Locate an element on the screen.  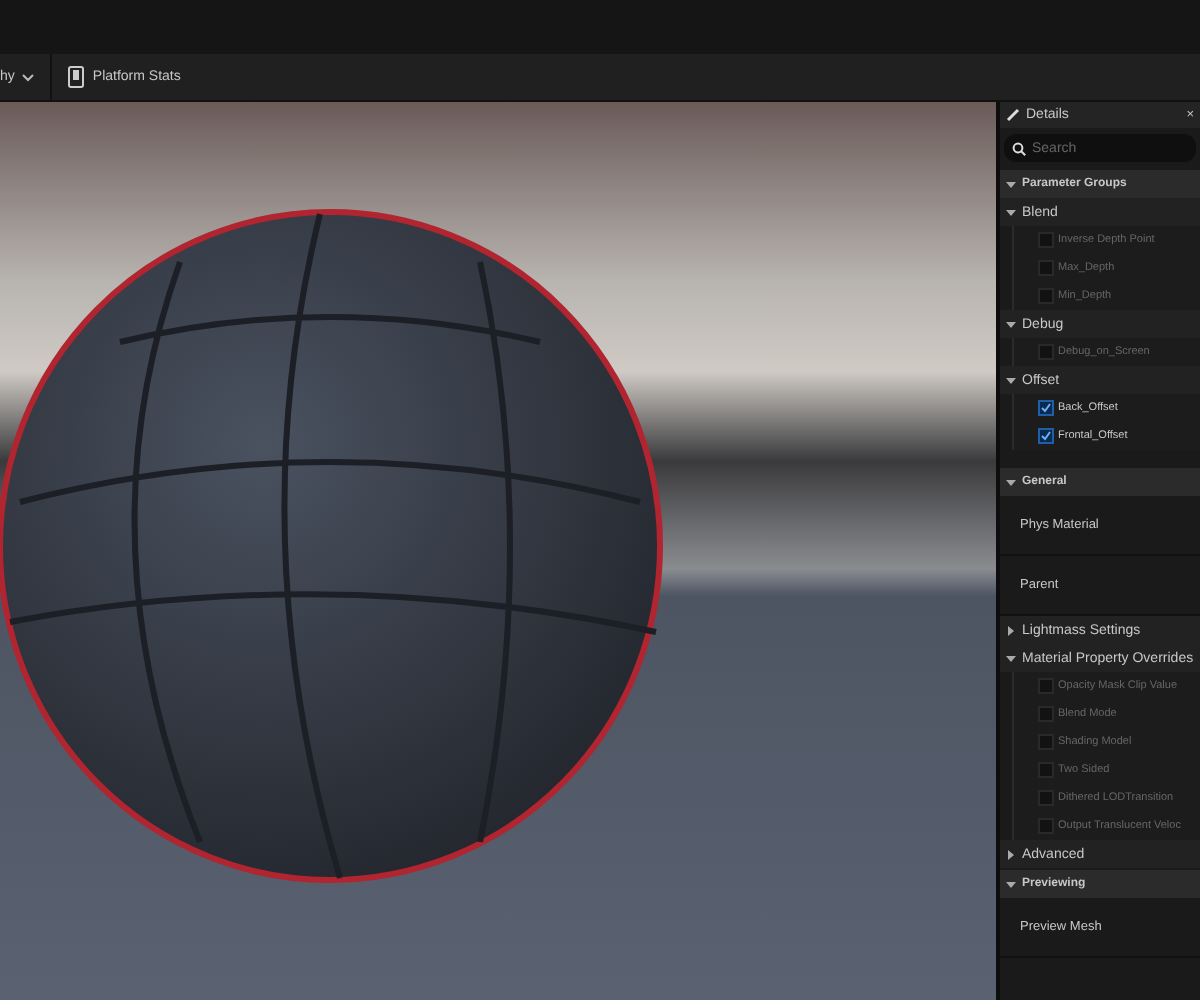
pencil-icon is located at coordinates (1013, 115).